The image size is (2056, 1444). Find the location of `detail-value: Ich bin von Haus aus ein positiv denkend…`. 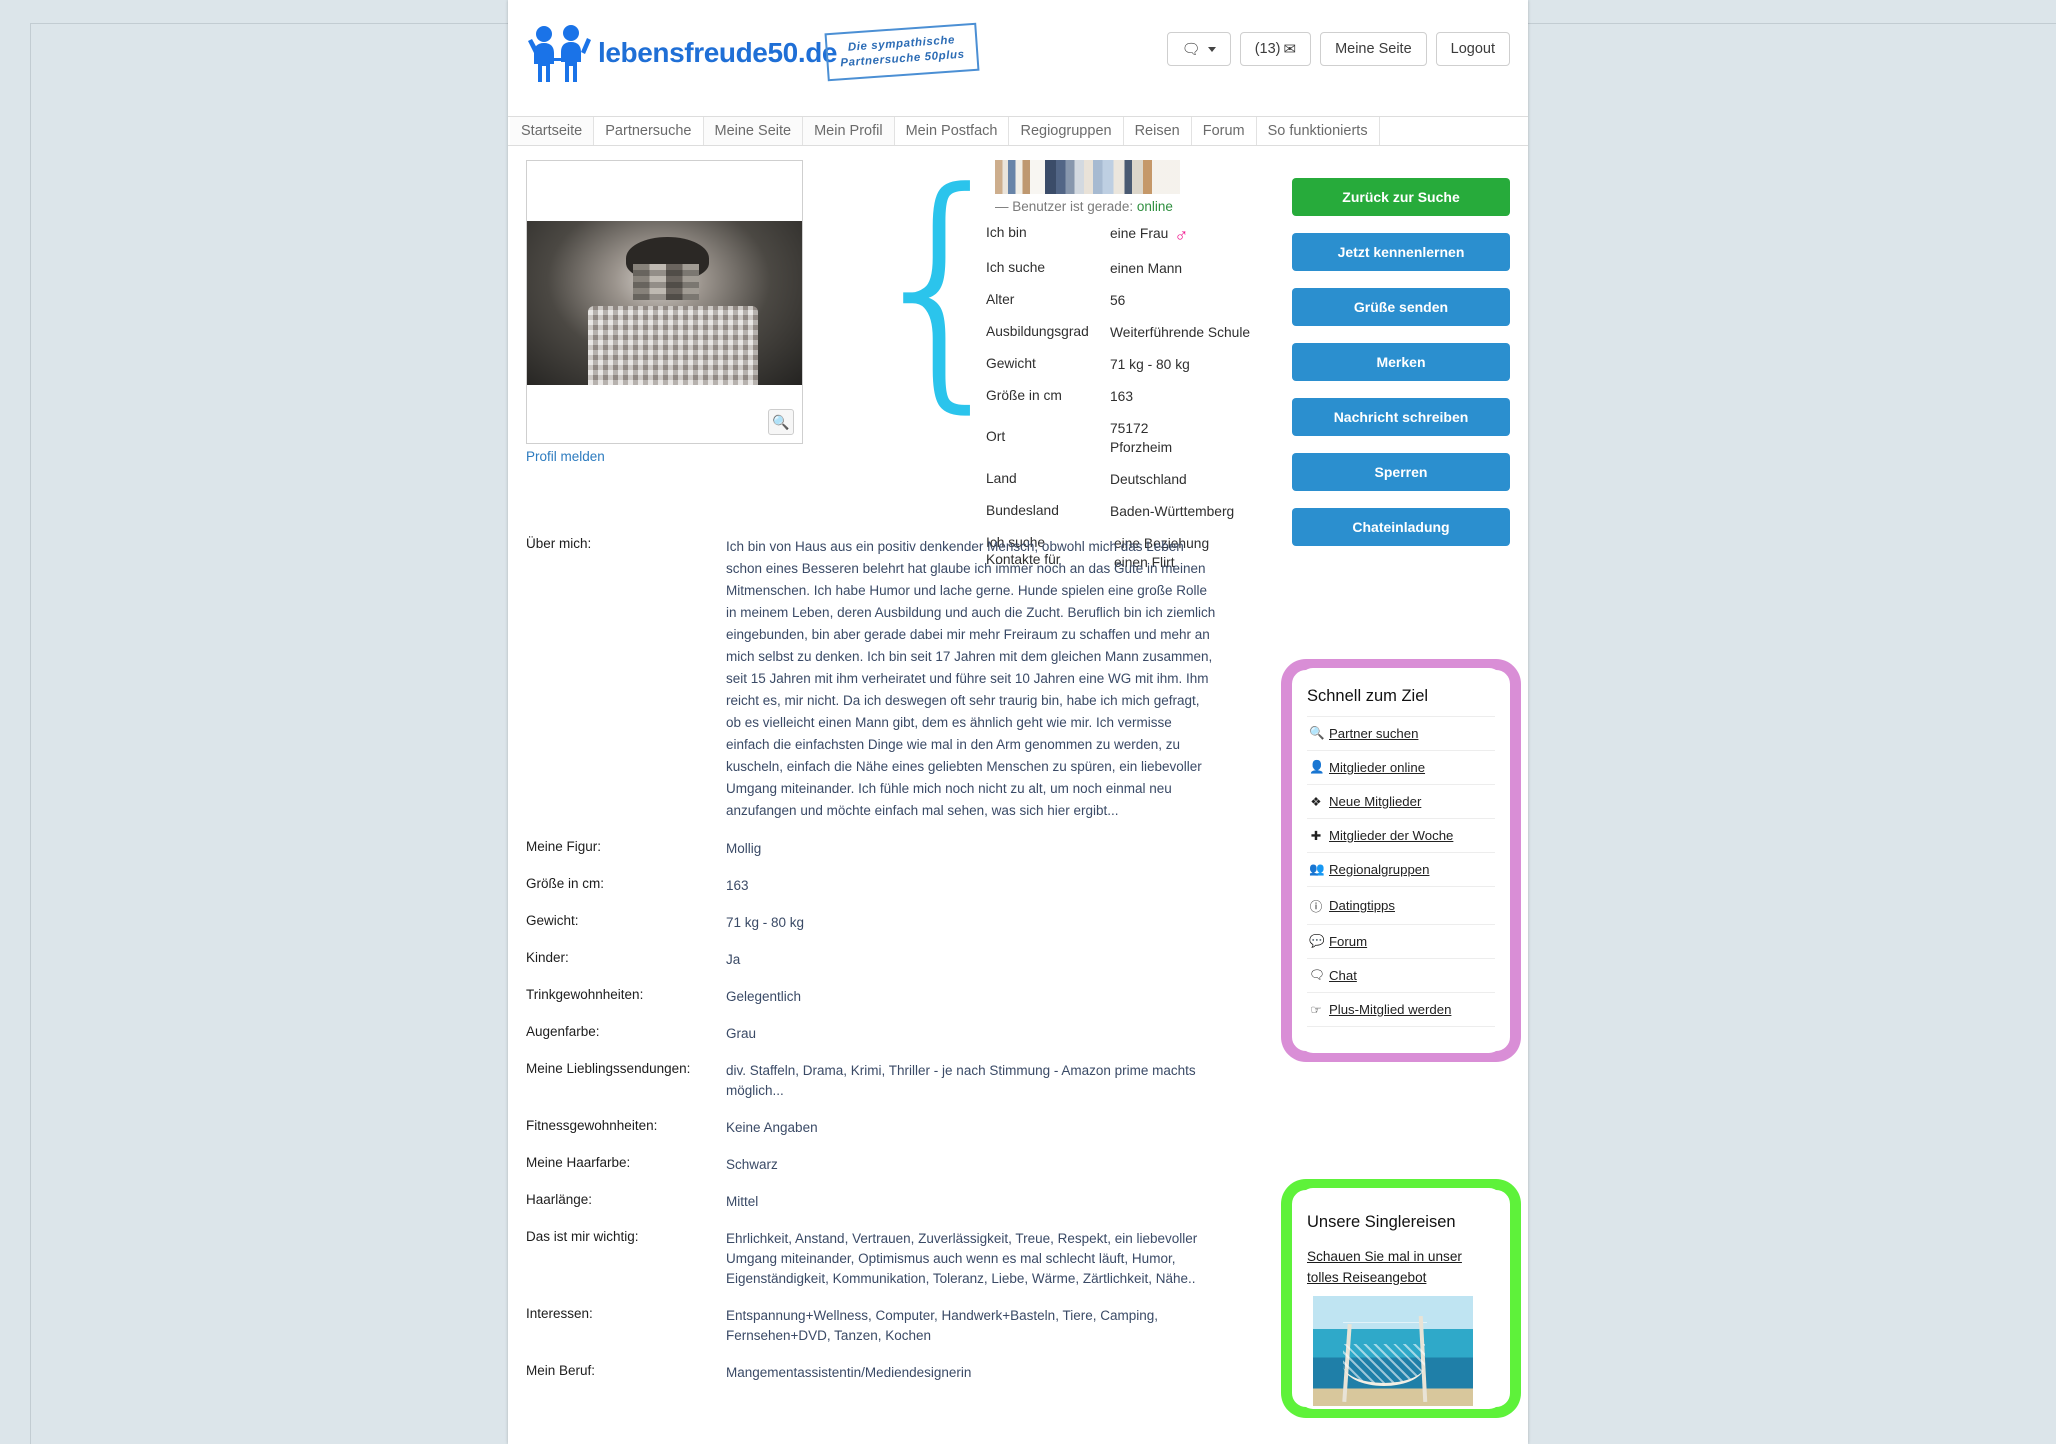

detail-value: Ich bin von Haus aus ein positiv denkend… is located at coordinates (971, 678).